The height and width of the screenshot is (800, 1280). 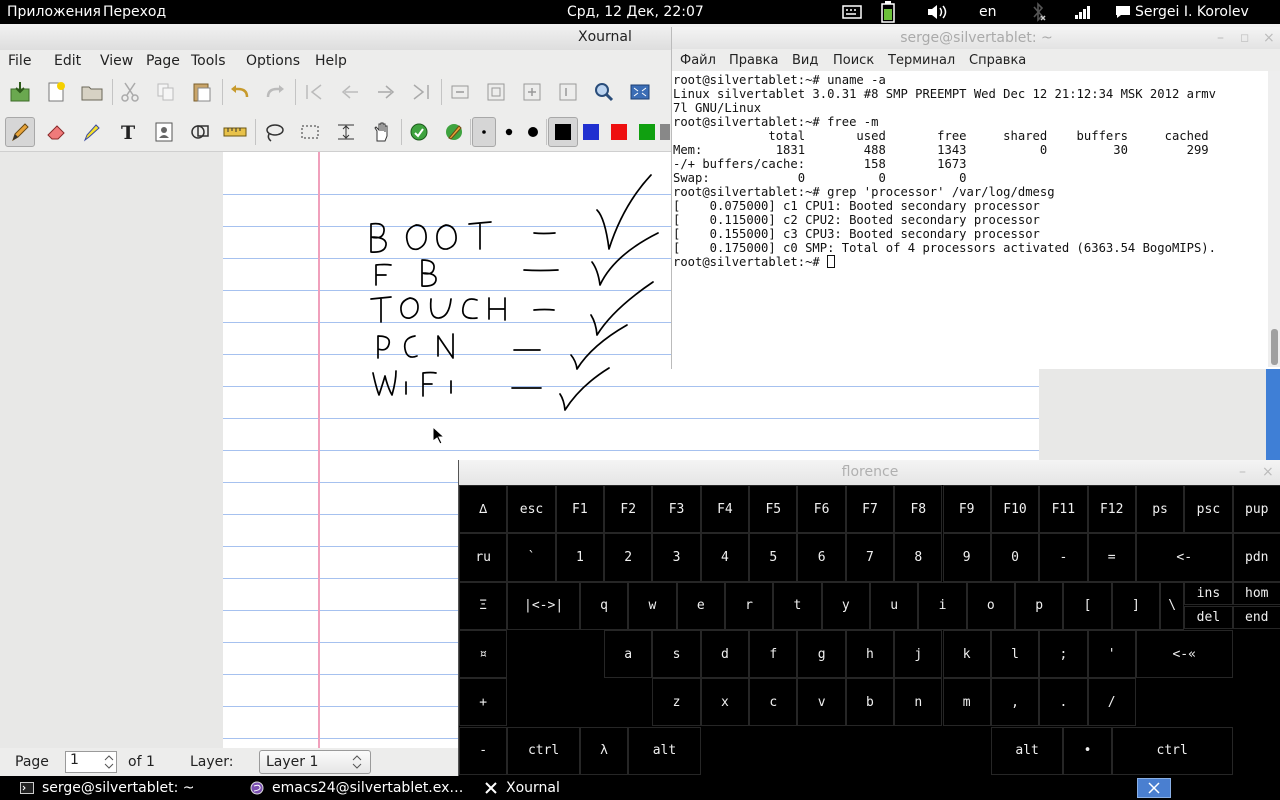 I want to click on save-icon, so click(x=20, y=92).